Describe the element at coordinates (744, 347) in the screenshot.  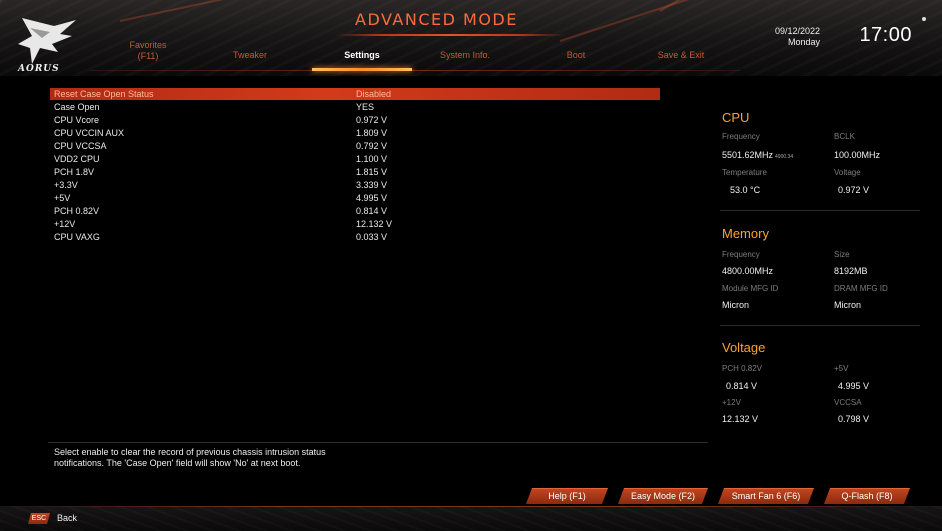
I see `voltage-section-title: Voltage` at that location.